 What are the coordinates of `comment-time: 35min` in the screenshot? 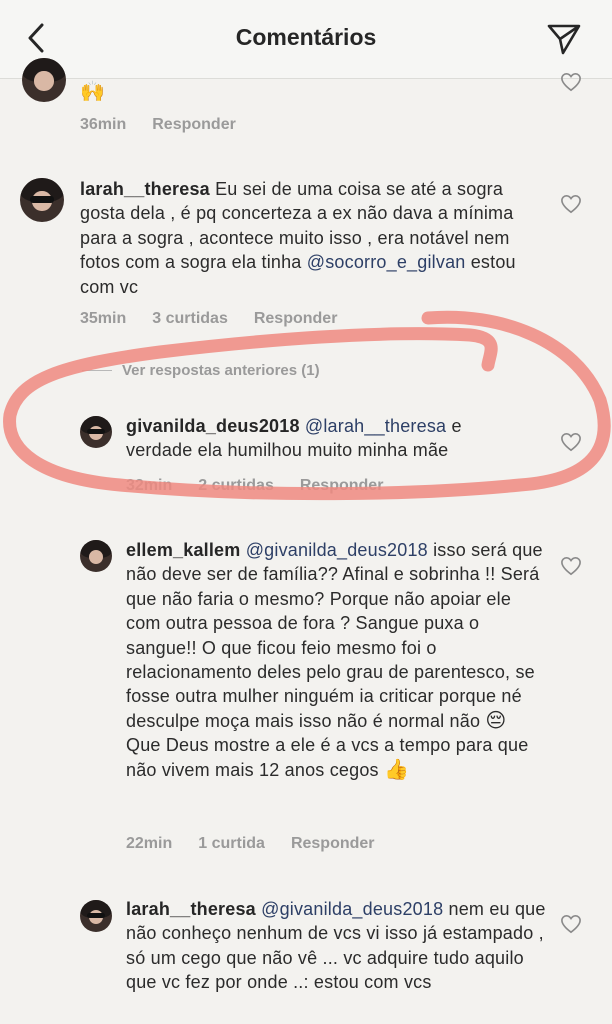 It's located at (103, 318).